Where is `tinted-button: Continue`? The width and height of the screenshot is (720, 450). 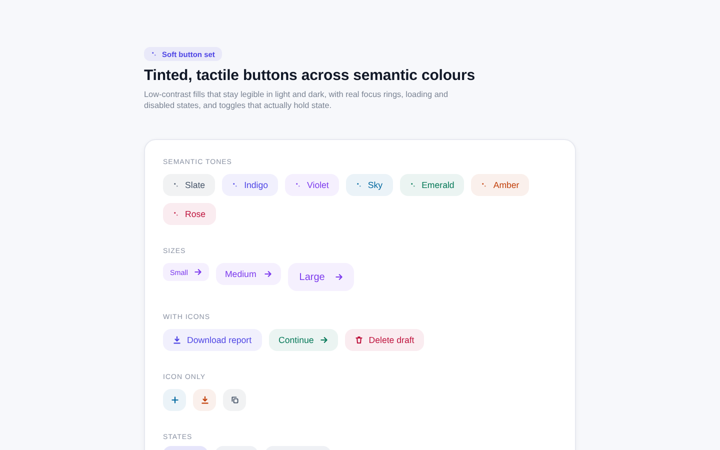
tinted-button: Continue is located at coordinates (303, 340).